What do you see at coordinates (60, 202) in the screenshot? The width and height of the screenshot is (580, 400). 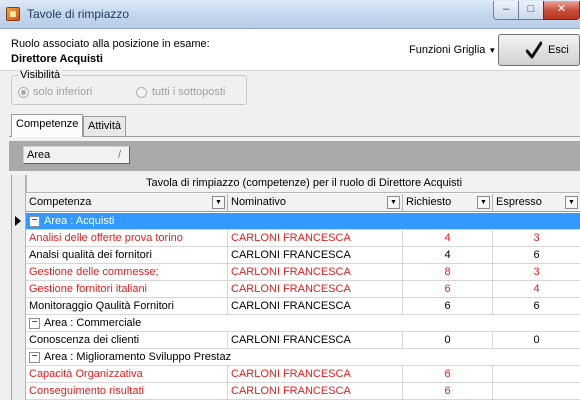 I see `column-header-label: Competenza` at bounding box center [60, 202].